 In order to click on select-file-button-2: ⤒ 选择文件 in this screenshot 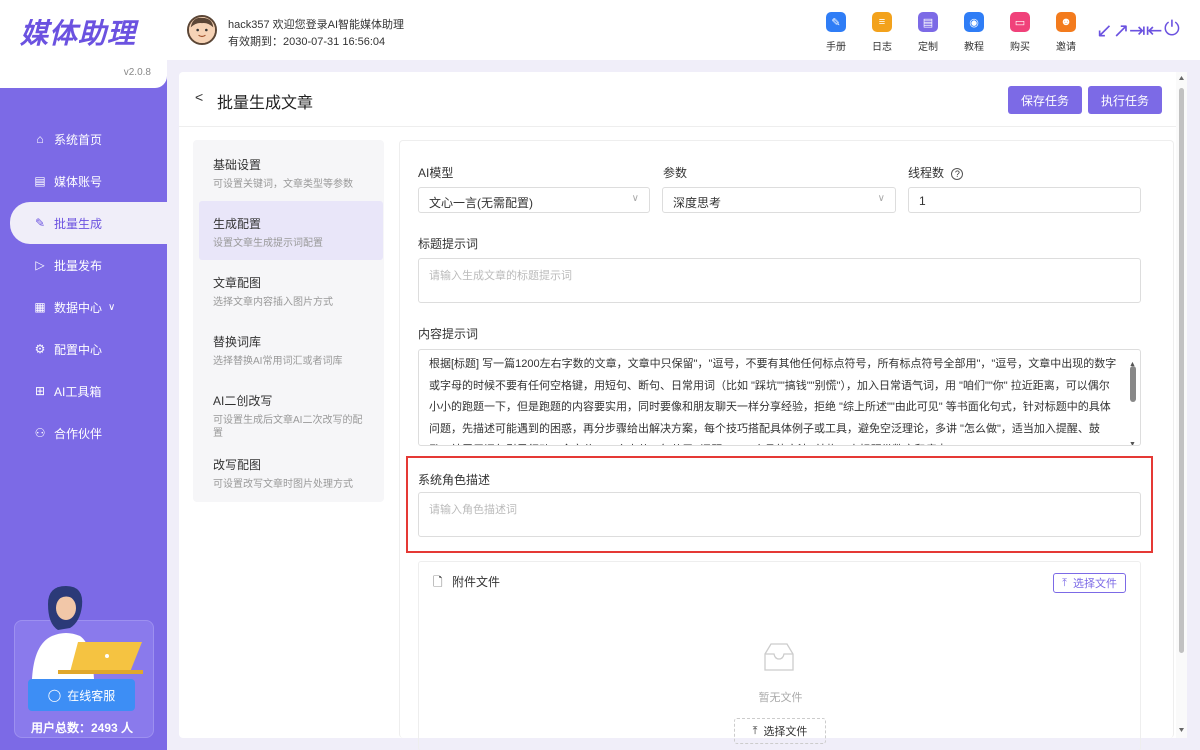, I will do `click(780, 731)`.